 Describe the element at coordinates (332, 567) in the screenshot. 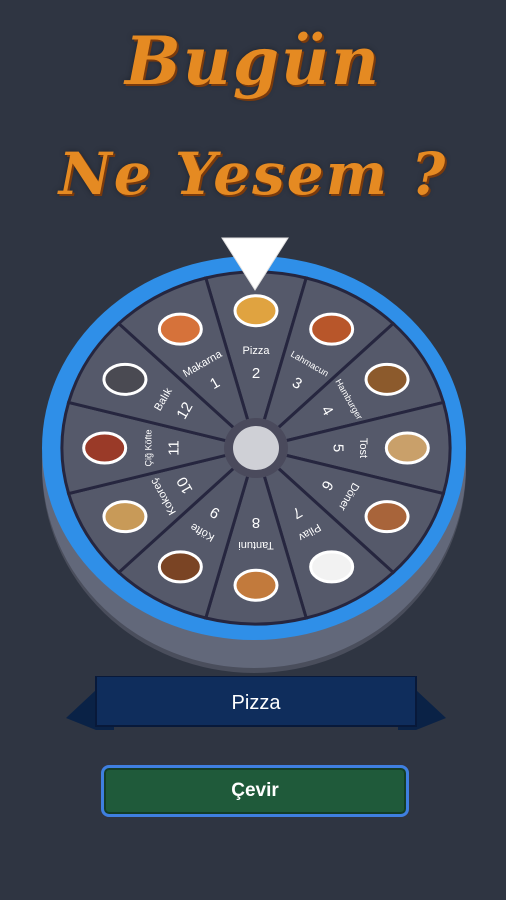

I see `rice-icon` at that location.